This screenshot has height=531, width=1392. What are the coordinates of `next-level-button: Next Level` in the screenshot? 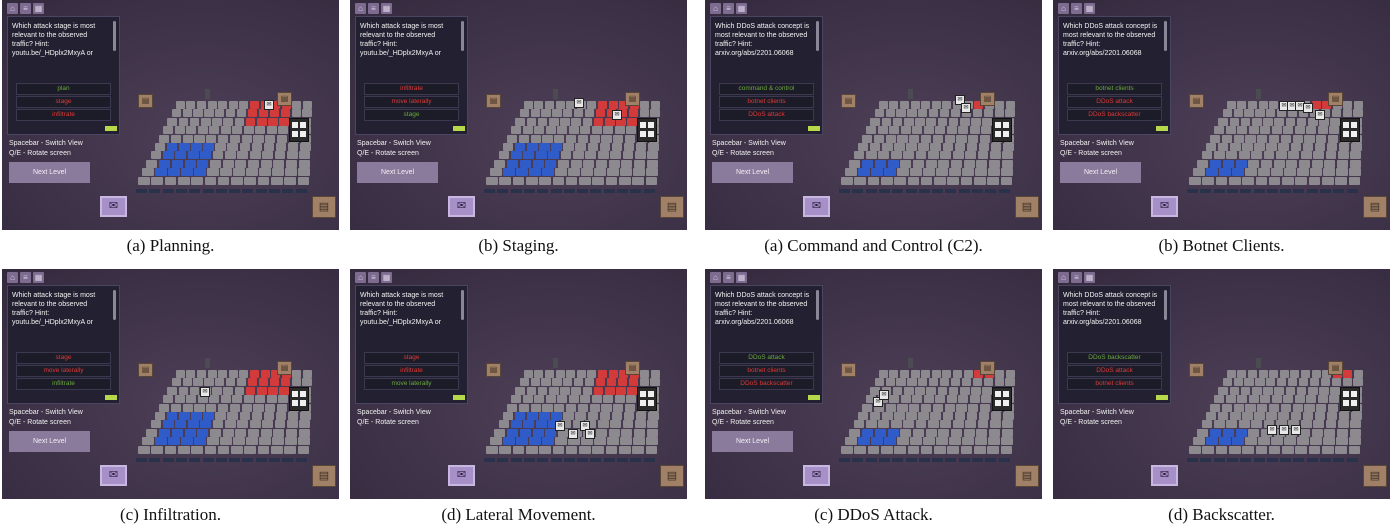 It's located at (752, 441).